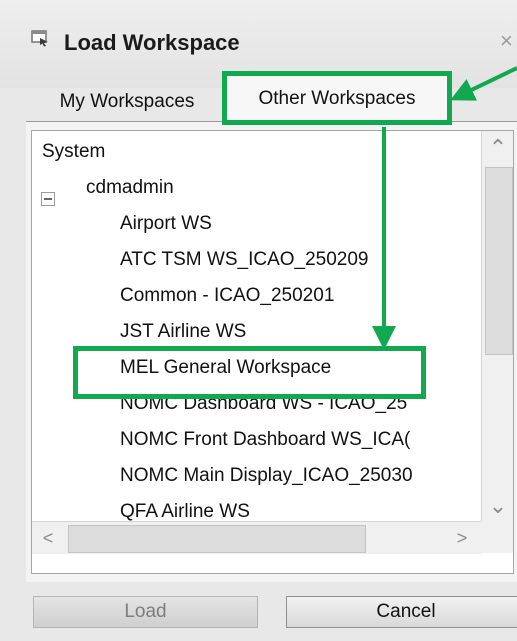 Image resolution: width=517 pixels, height=641 pixels. Describe the element at coordinates (225, 368) in the screenshot. I see `tree-item-mel-general-workspace: MEL General Workspace` at that location.